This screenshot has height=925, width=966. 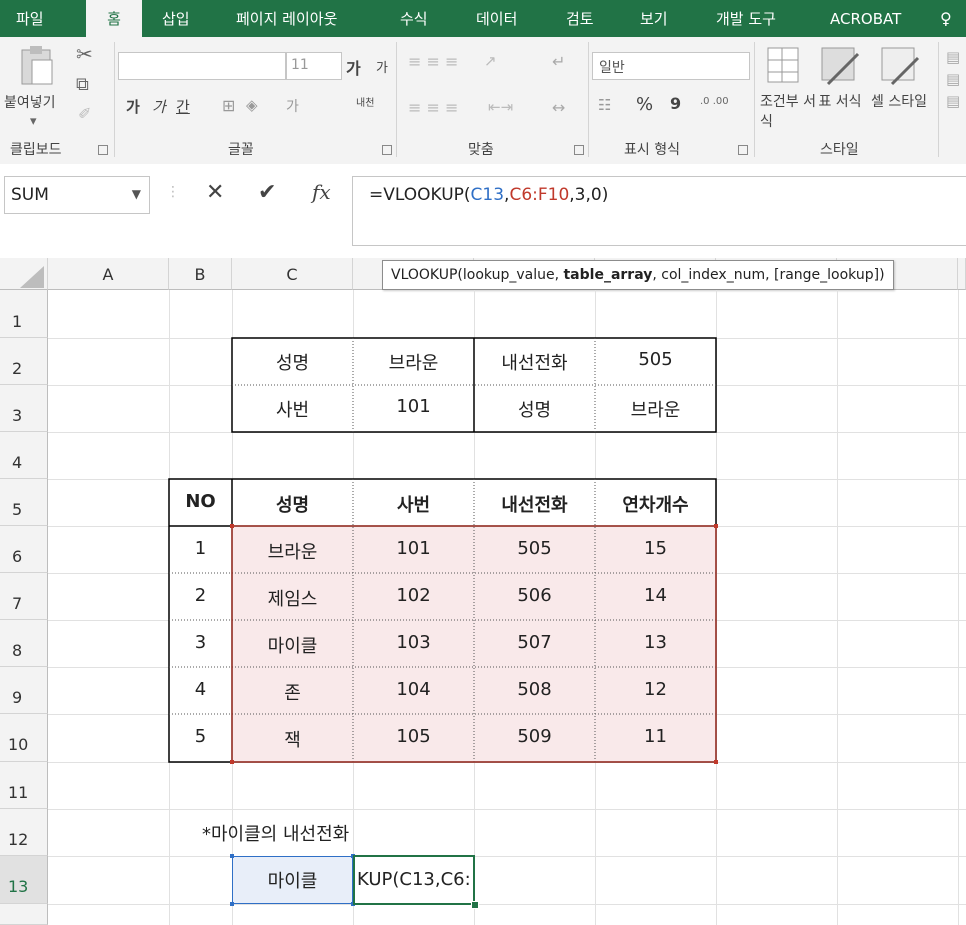 I want to click on table-format-icon, so click(x=840, y=66).